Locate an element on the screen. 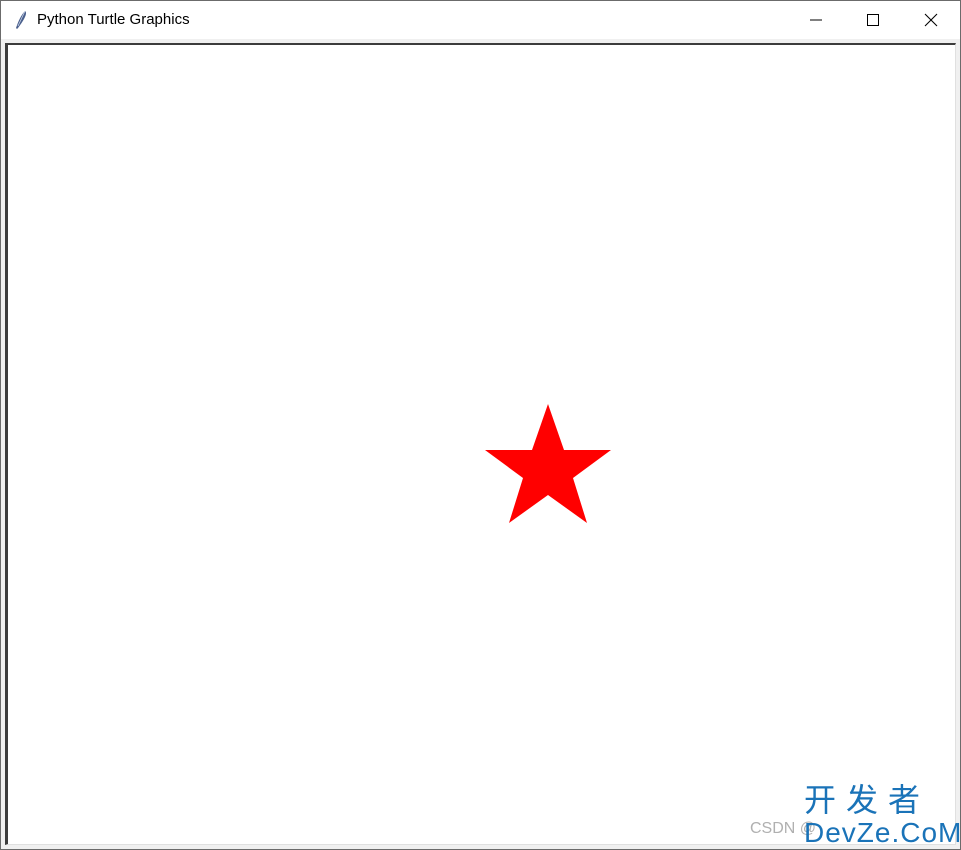 The width and height of the screenshot is (961, 850). watermark-cn-text: 开发者 is located at coordinates (867, 800).